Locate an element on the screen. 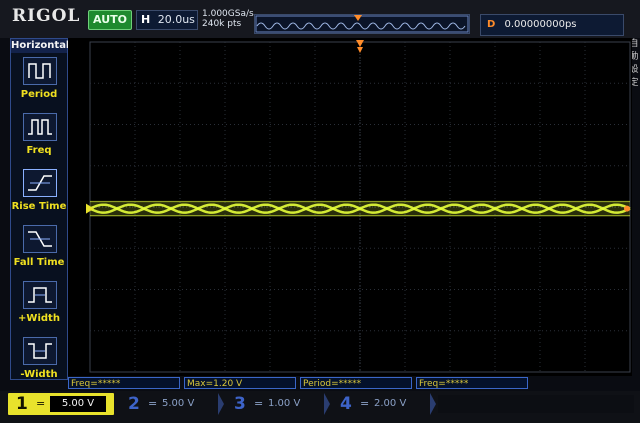 The image size is (640, 423). trigger-position-marker-tip is located at coordinates (360, 50).